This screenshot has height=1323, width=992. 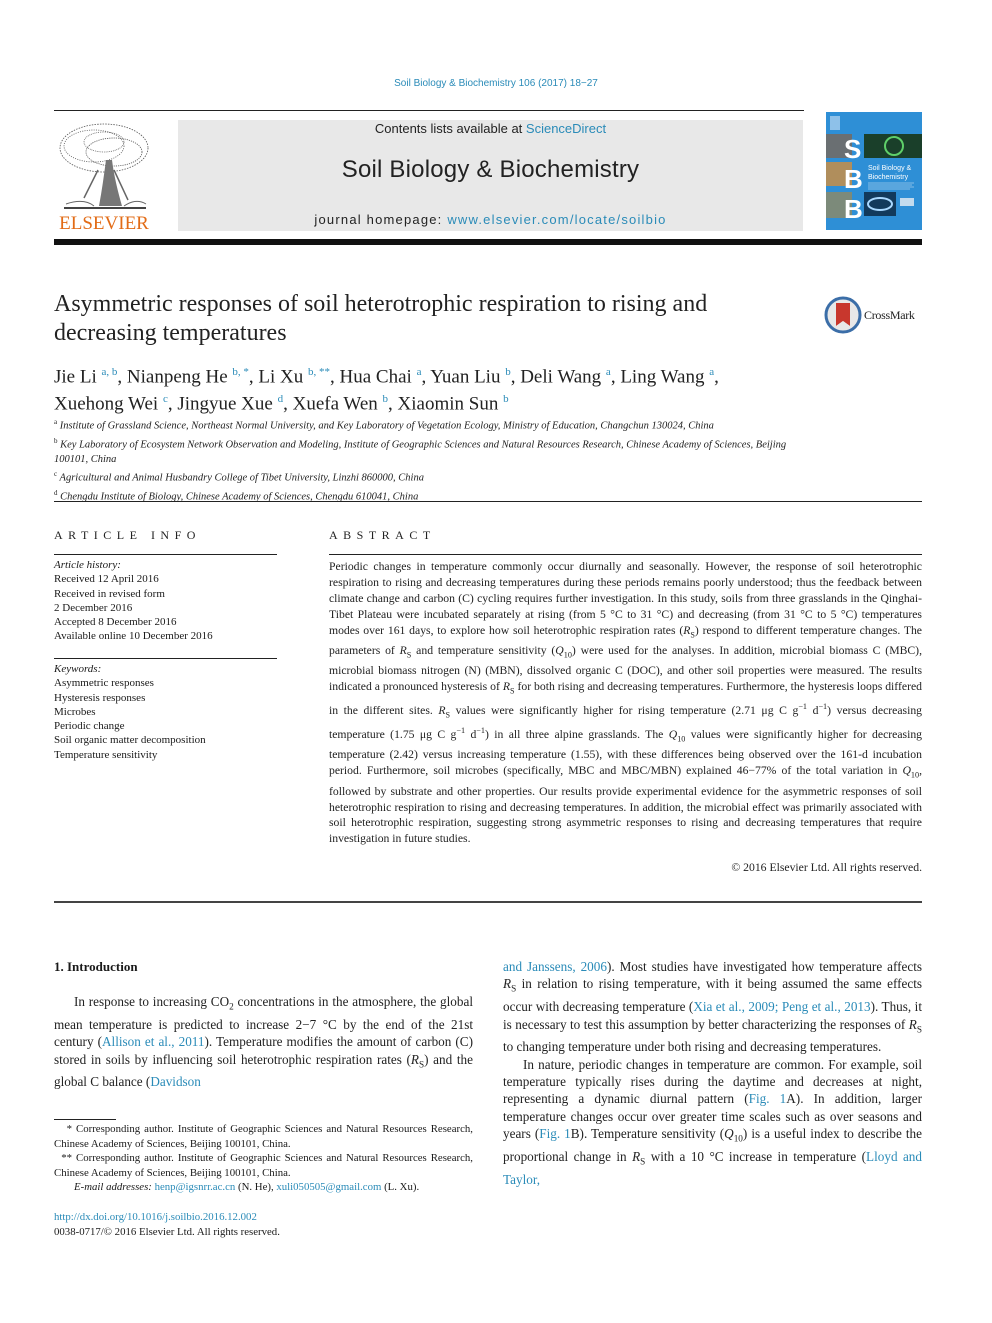 I want to click on journal-cover-image: S B B Soil Biology & Biochemistry, so click(x=874, y=170).